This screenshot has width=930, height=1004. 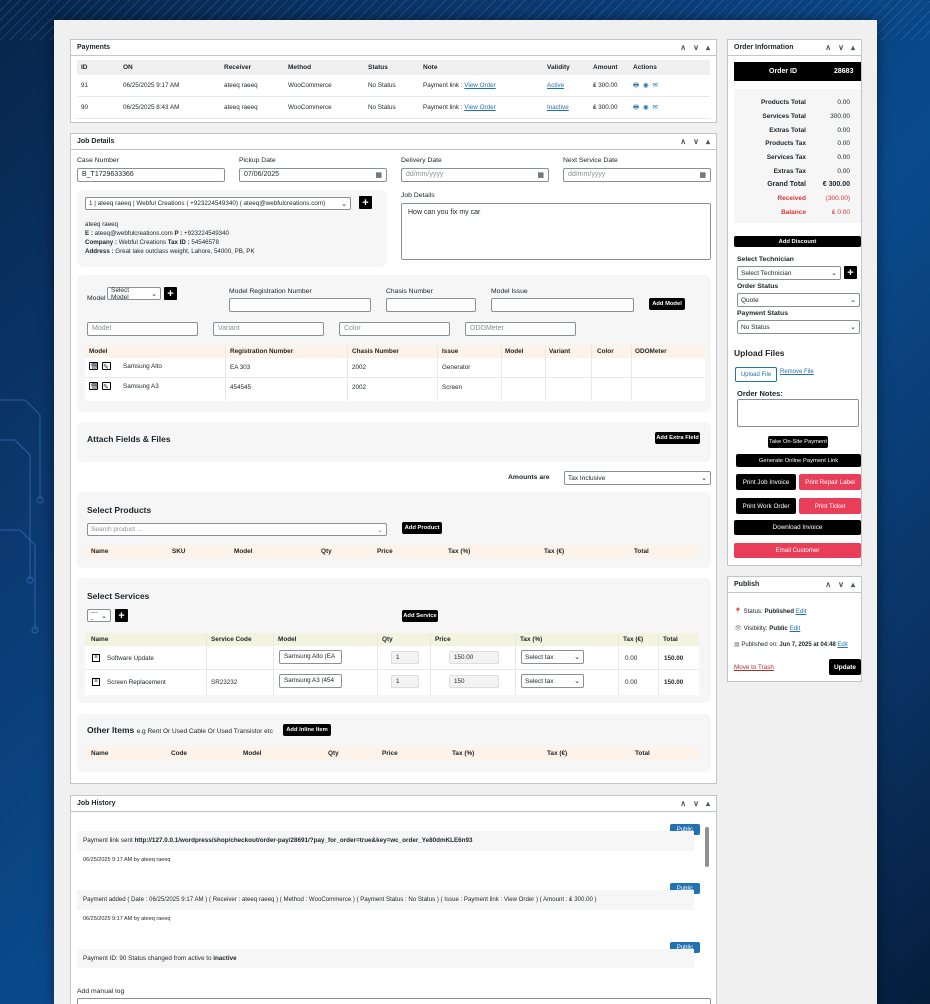 I want to click on validity-link: Inactive, so click(x=558, y=107).